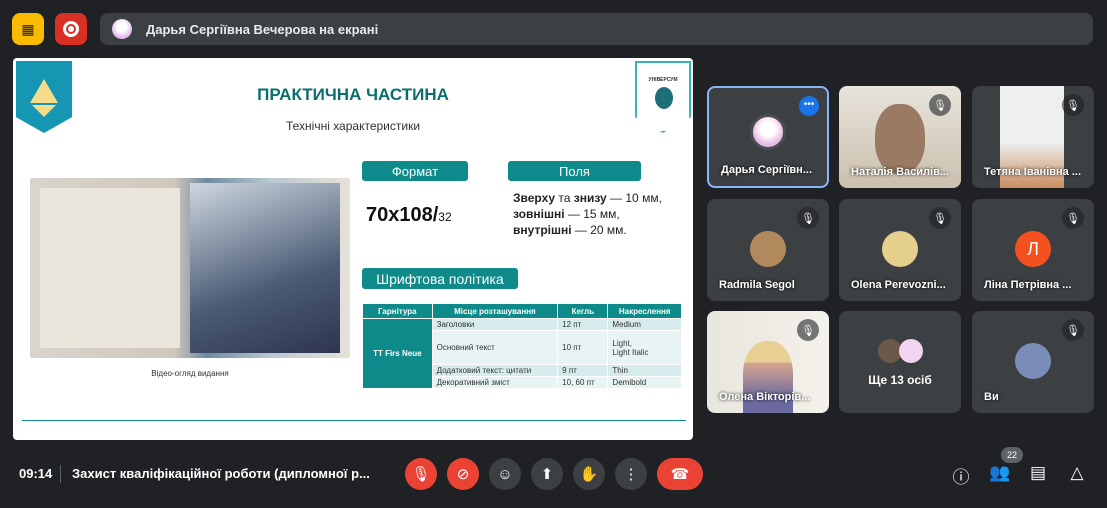  What do you see at coordinates (592, 214) in the screenshot?
I see `slide-fields-2-t: — 15 мм,` at bounding box center [592, 214].